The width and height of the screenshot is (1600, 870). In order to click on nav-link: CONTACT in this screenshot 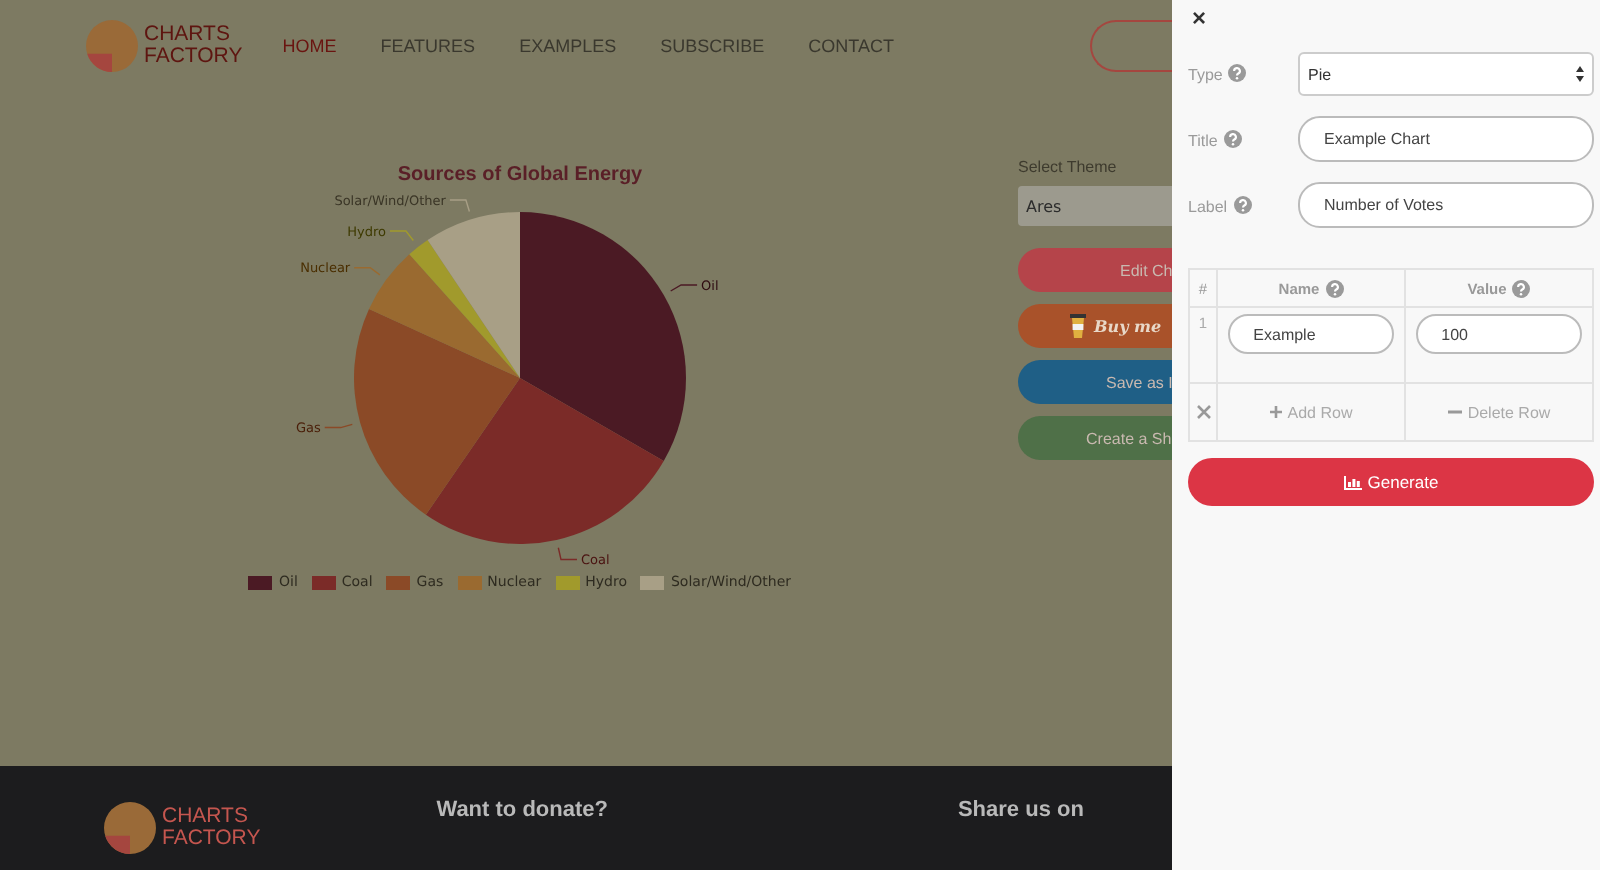, I will do `click(851, 46)`.